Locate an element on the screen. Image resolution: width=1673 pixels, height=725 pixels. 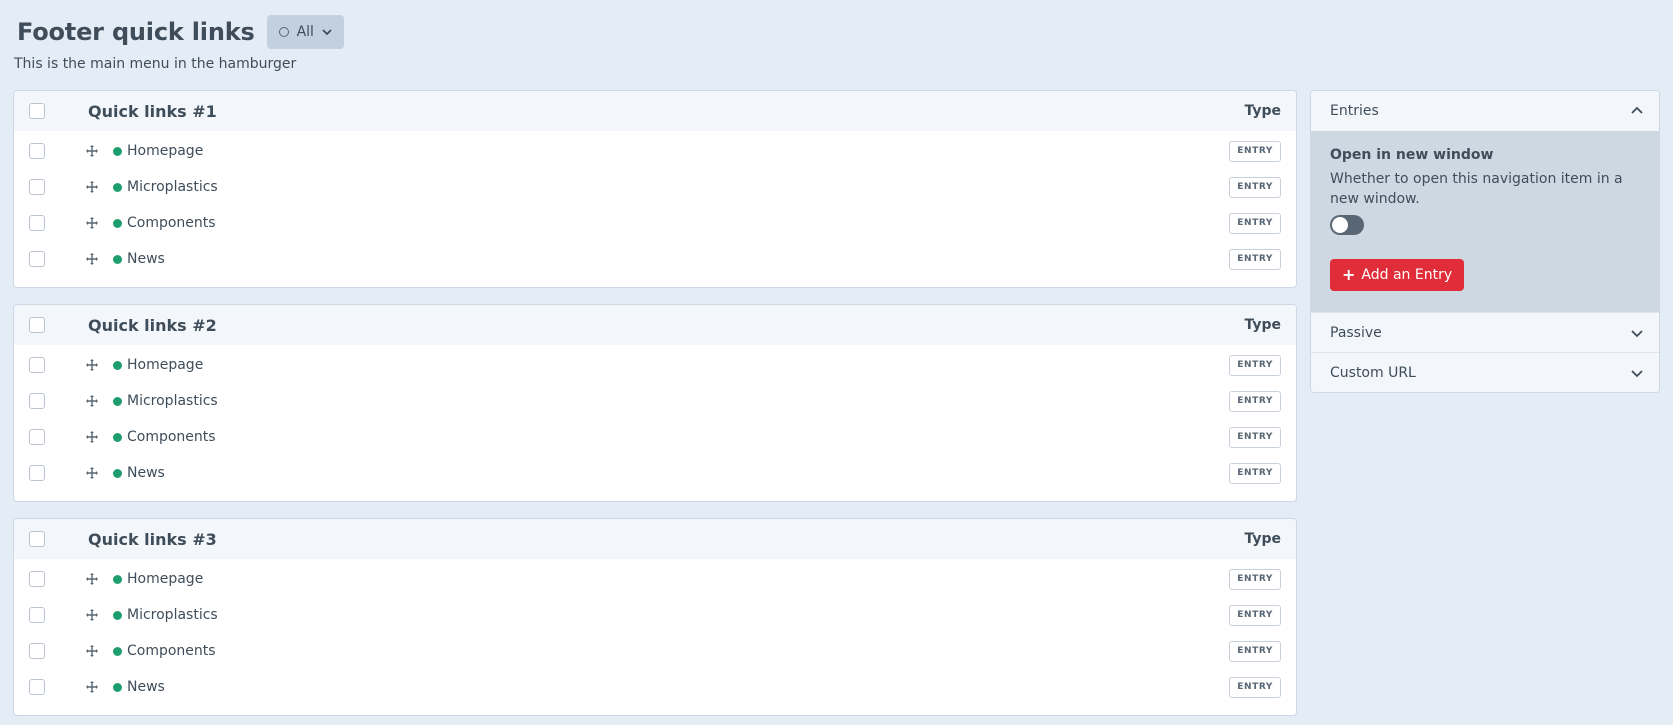
open-new-window-toggle is located at coordinates (1347, 225).